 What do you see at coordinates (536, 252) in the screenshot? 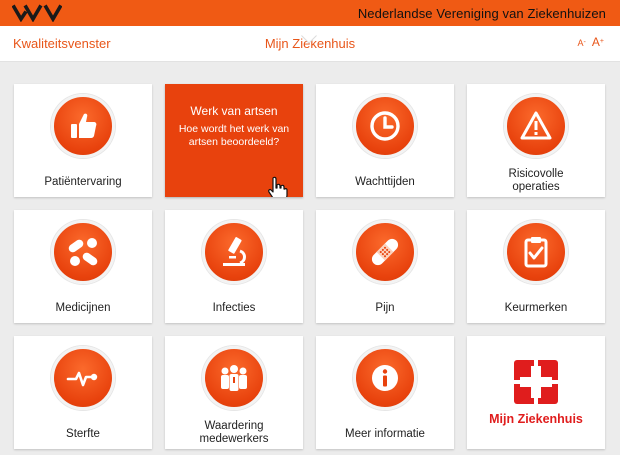
I see `clipboard-check-icon` at bounding box center [536, 252].